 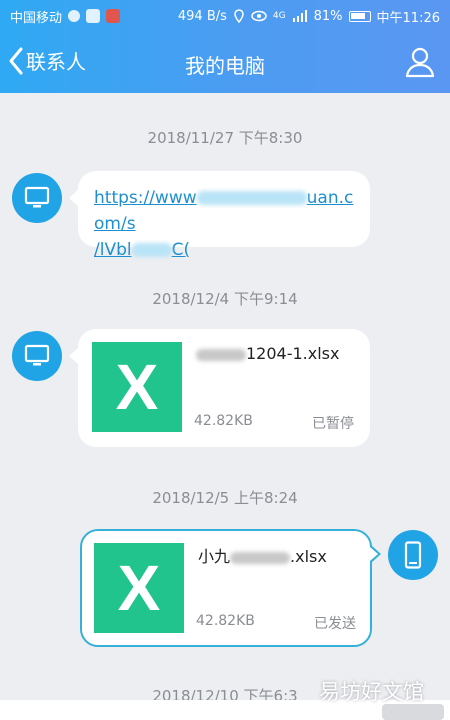 I want to click on status-bar: 中国移动 494 B/s 4G 81% 中午11:26, so click(x=225, y=16).